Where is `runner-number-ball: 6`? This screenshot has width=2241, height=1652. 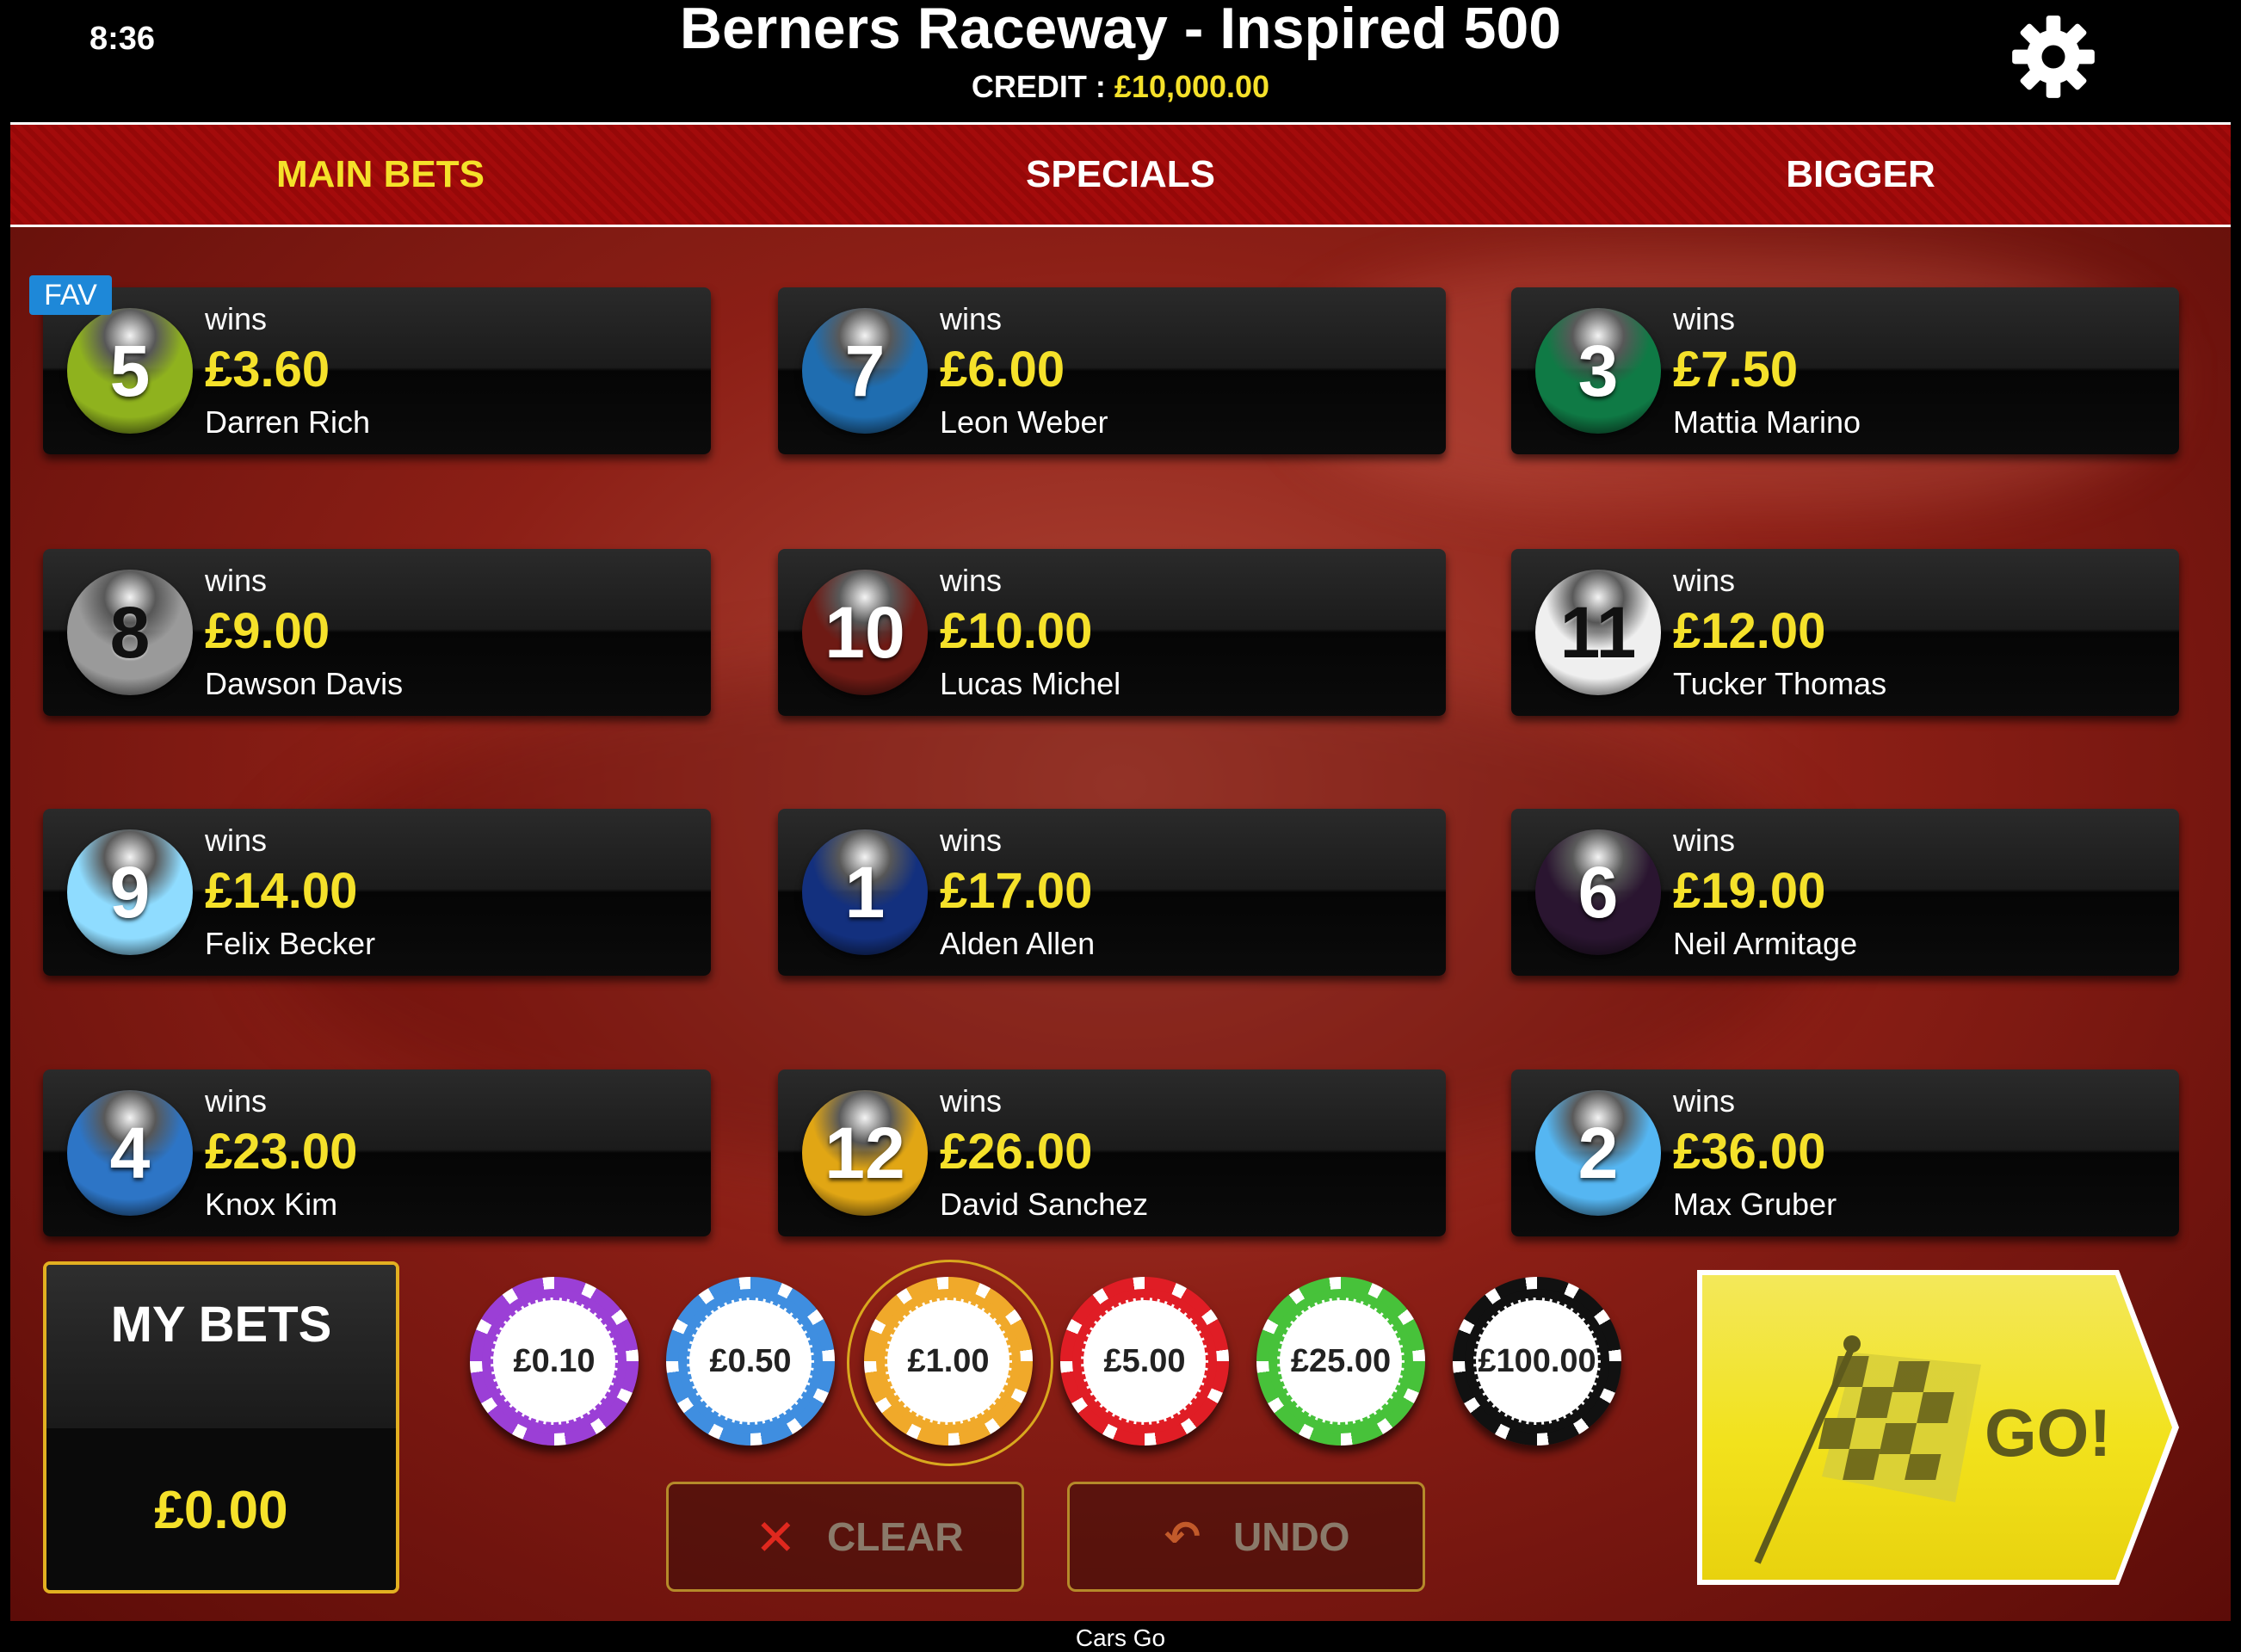 runner-number-ball: 6 is located at coordinates (1598, 892).